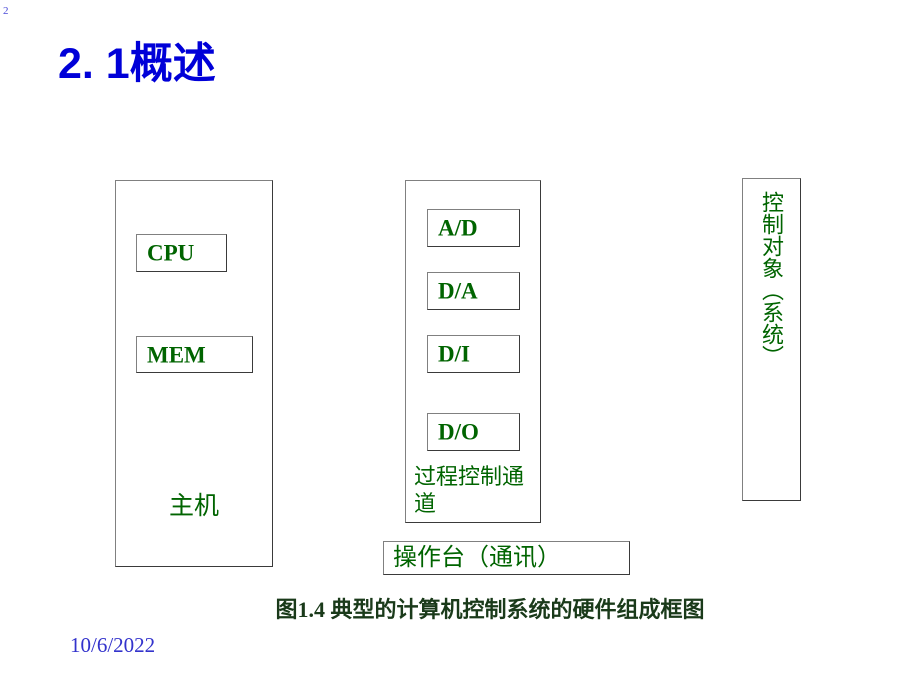  Describe the element at coordinates (454, 354) in the screenshot. I see `digital-input-label: D/I` at that location.